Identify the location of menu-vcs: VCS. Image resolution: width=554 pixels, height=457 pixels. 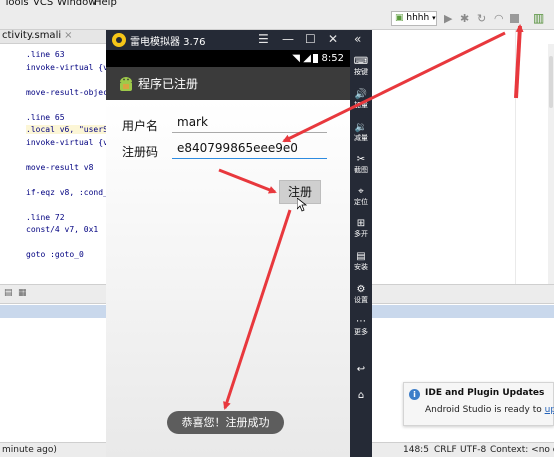
(43, 4).